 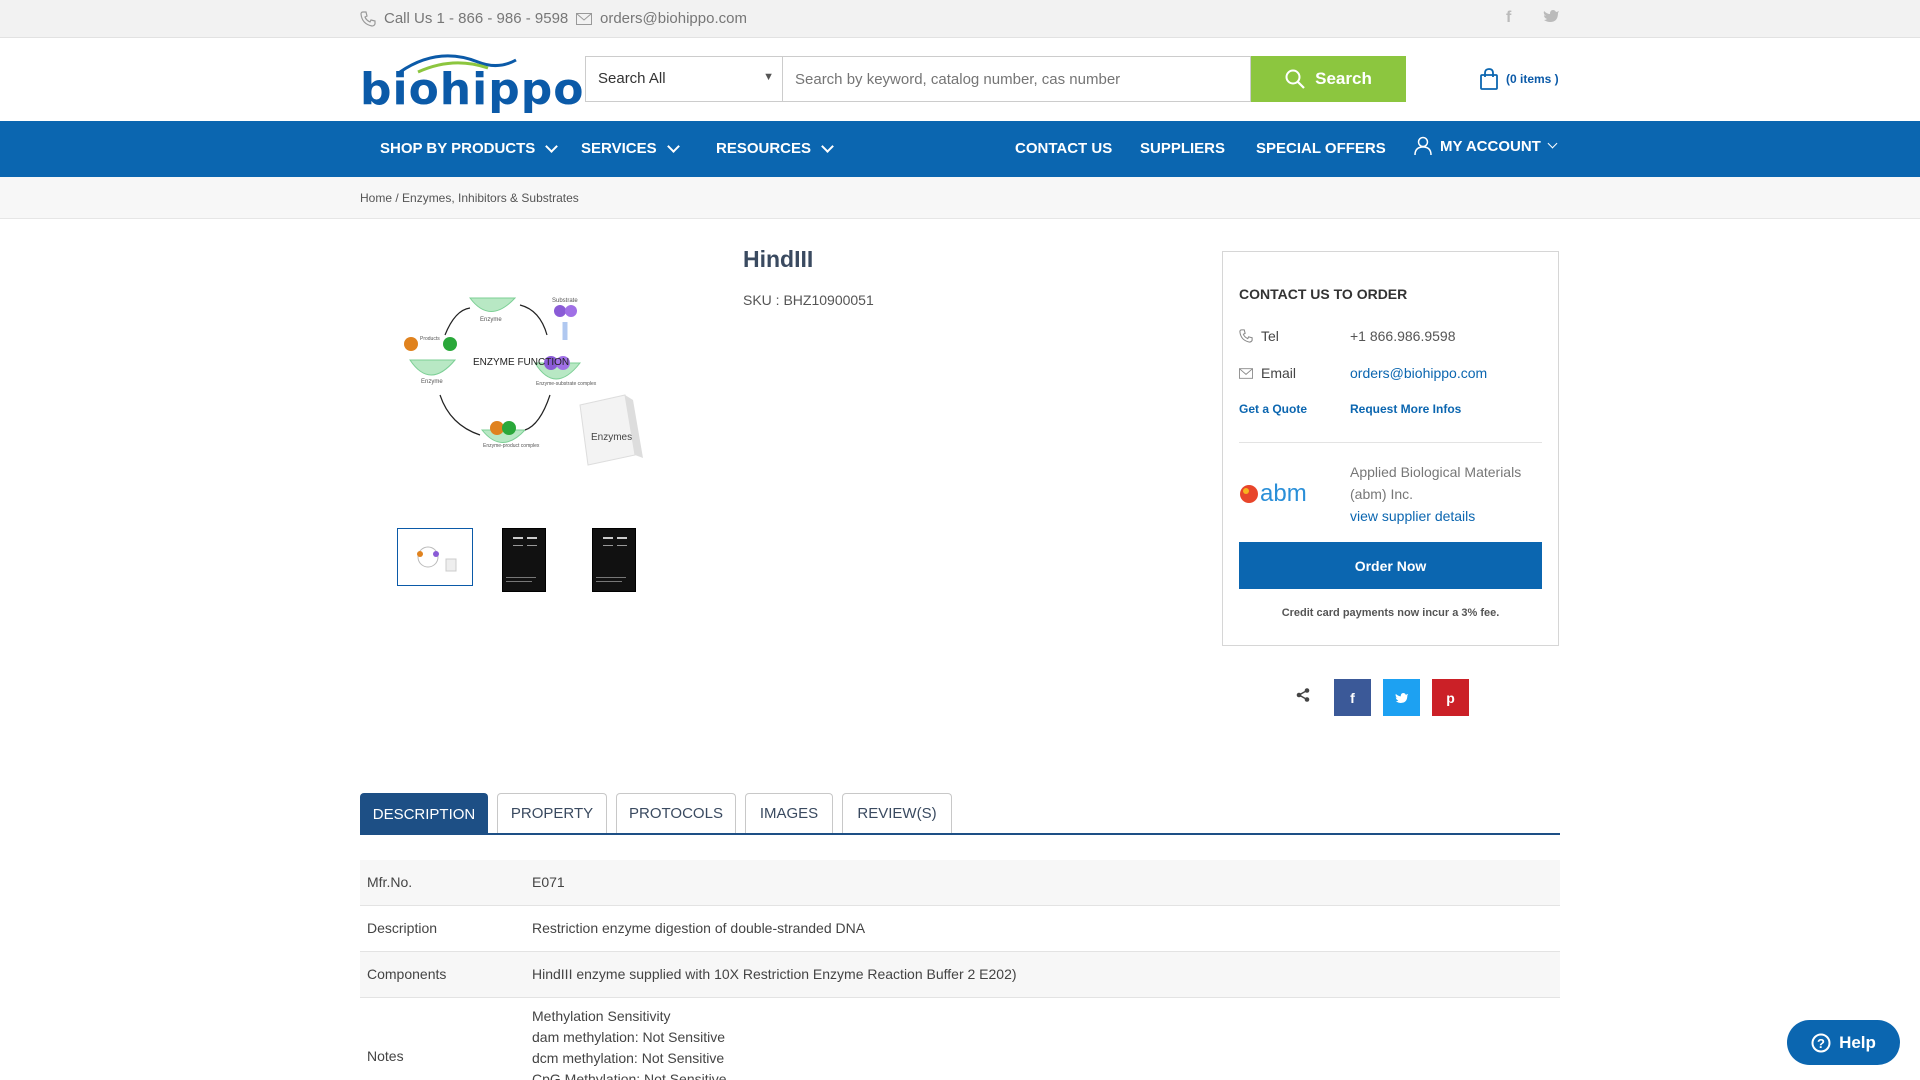 What do you see at coordinates (629, 1075) in the screenshot?
I see `notes-line: CpG Methylation: Not Sensitive` at bounding box center [629, 1075].